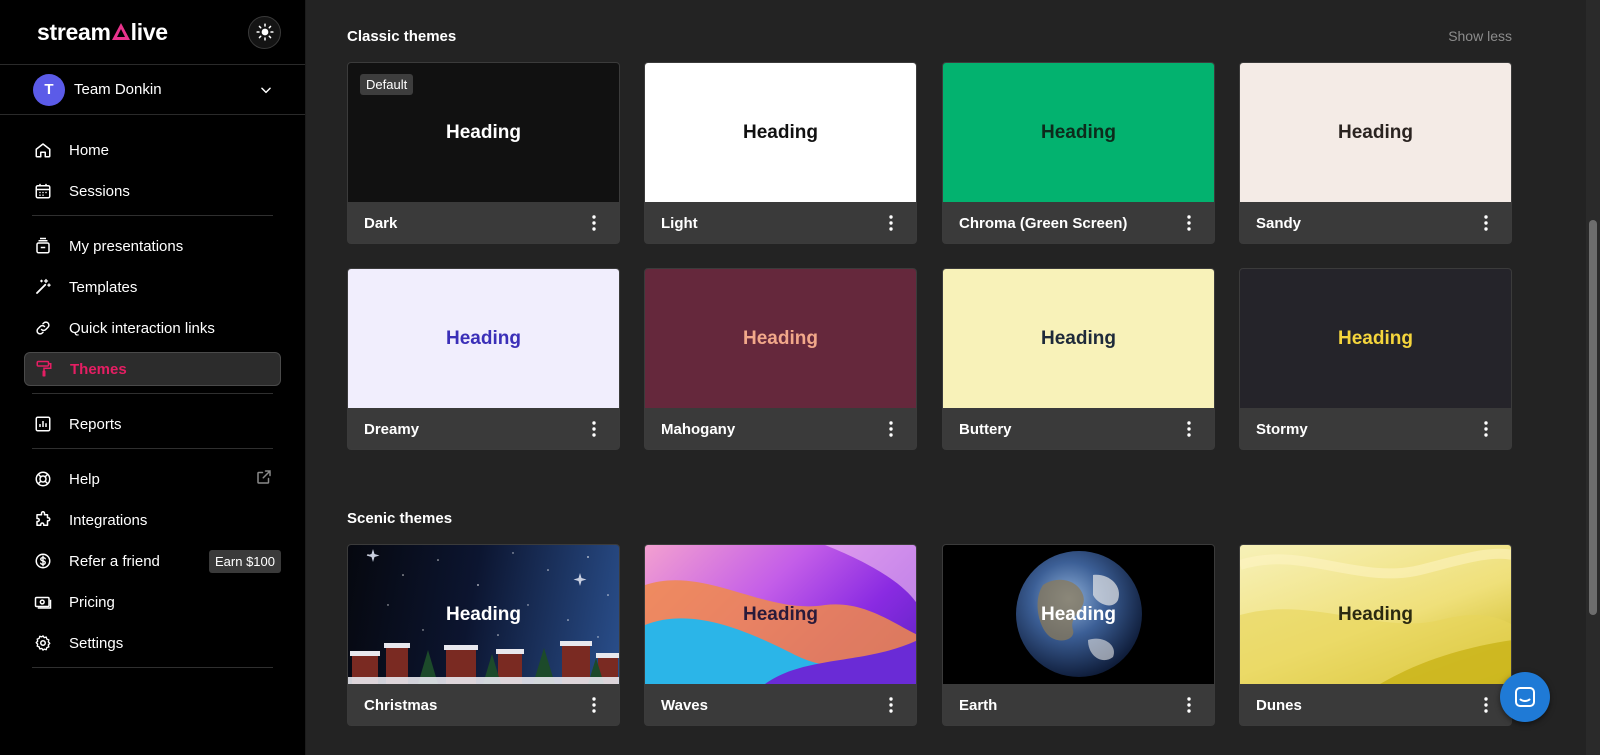  I want to click on nav-label-reports: Reports, so click(95, 424).